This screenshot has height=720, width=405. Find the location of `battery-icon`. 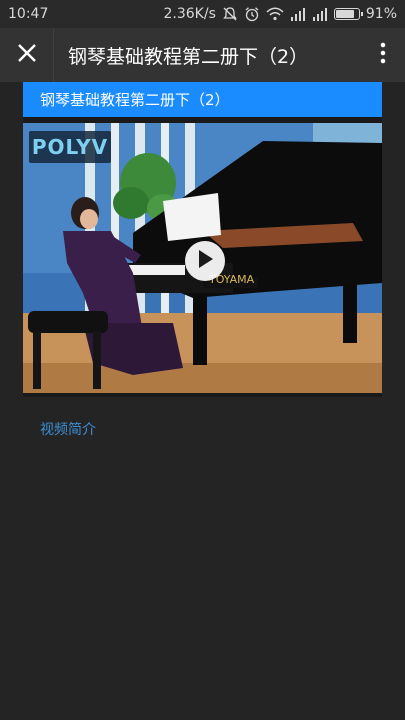

battery-icon is located at coordinates (348, 14).